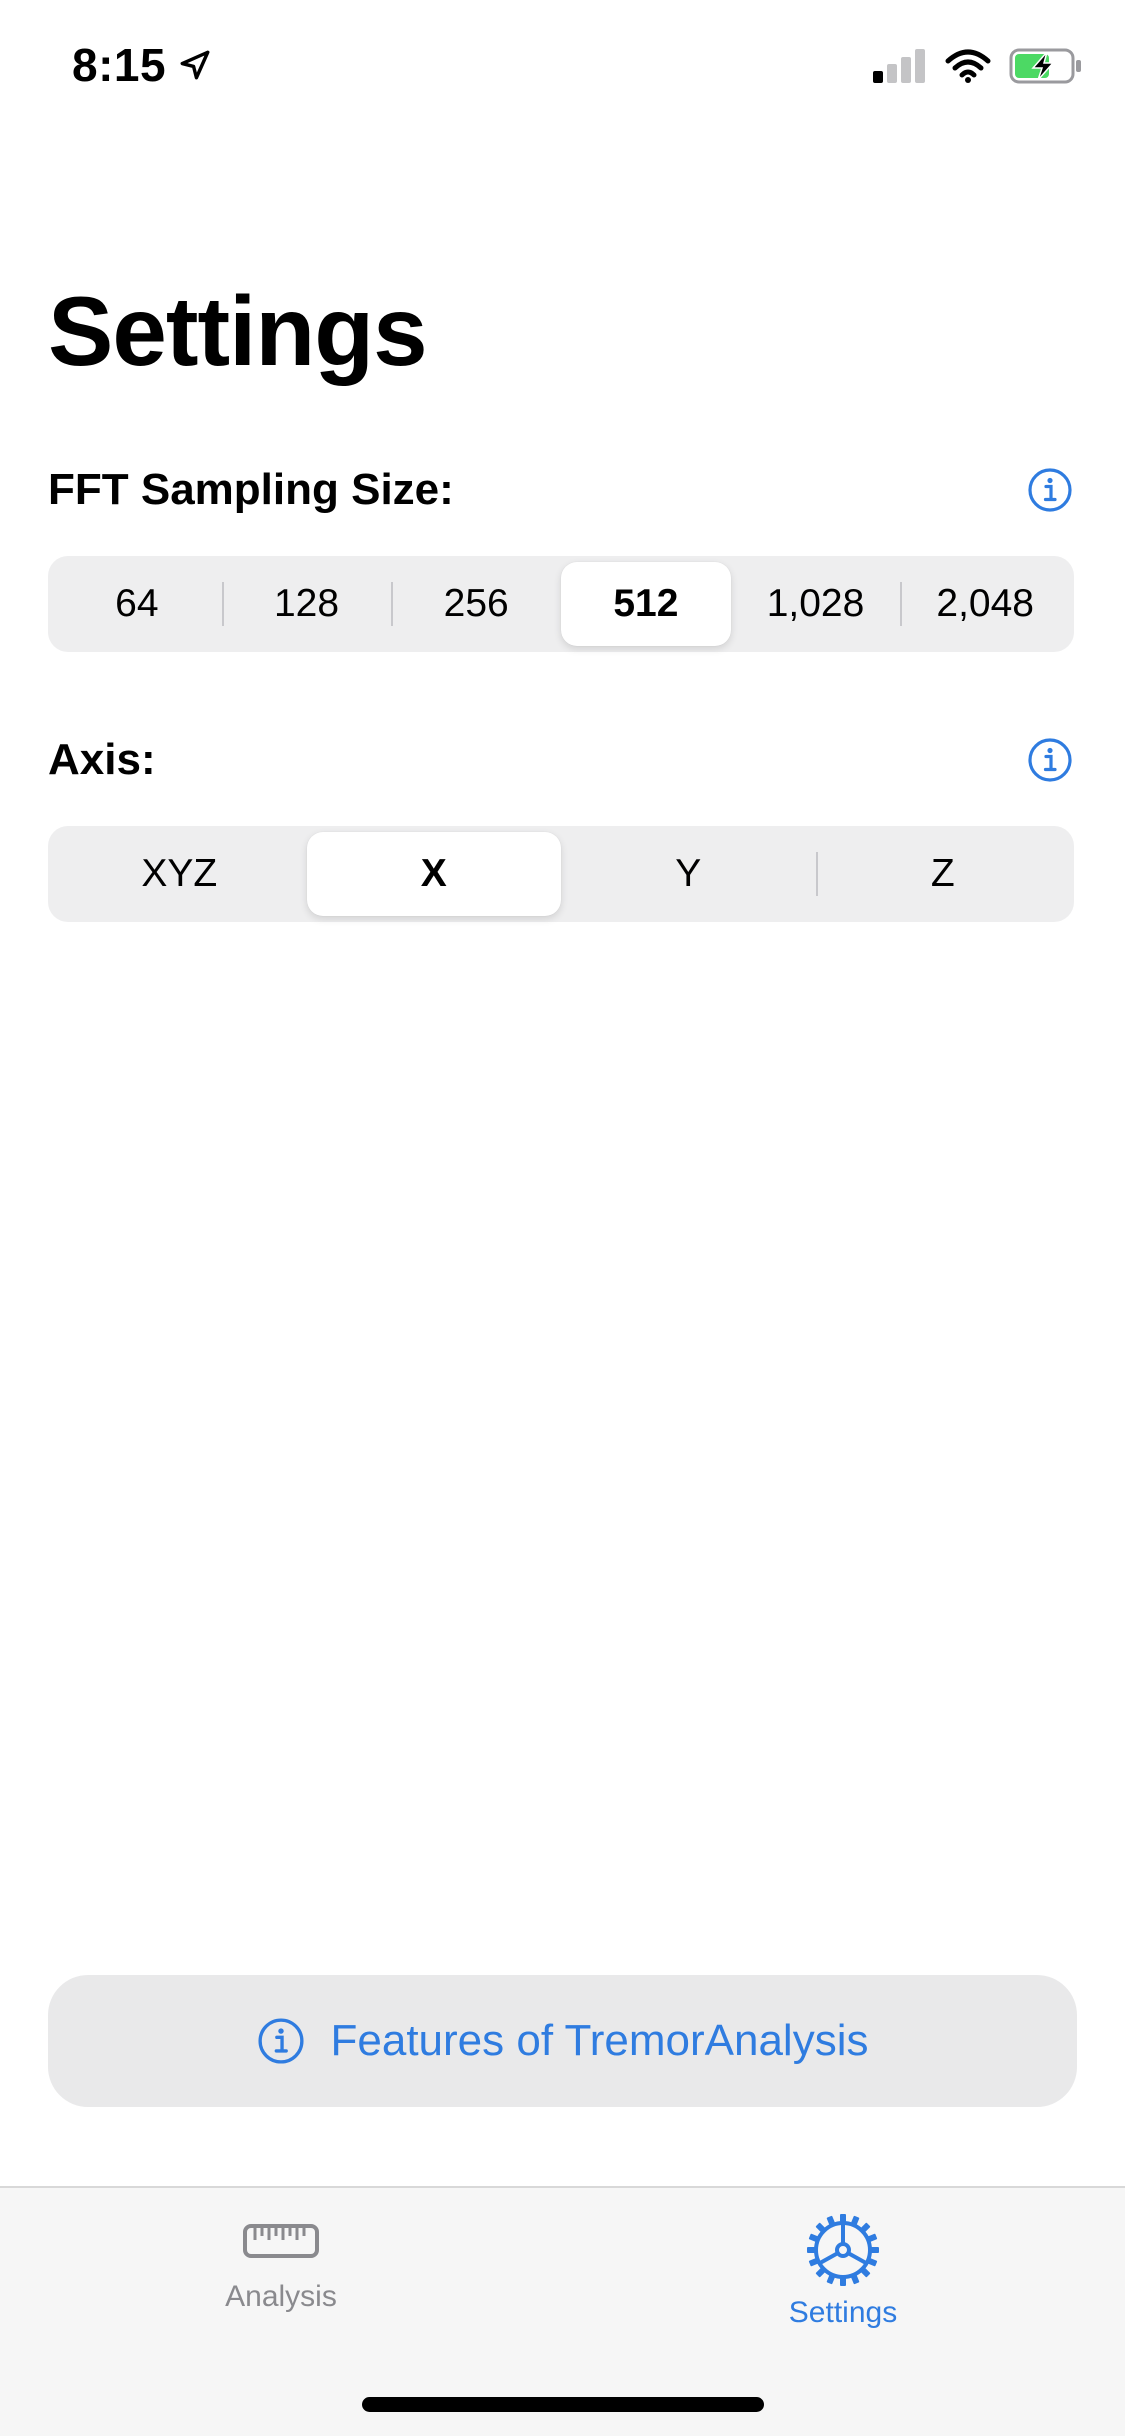 The image size is (1125, 2436). Describe the element at coordinates (281, 2263) in the screenshot. I see `tab-analysis: Analysis` at that location.